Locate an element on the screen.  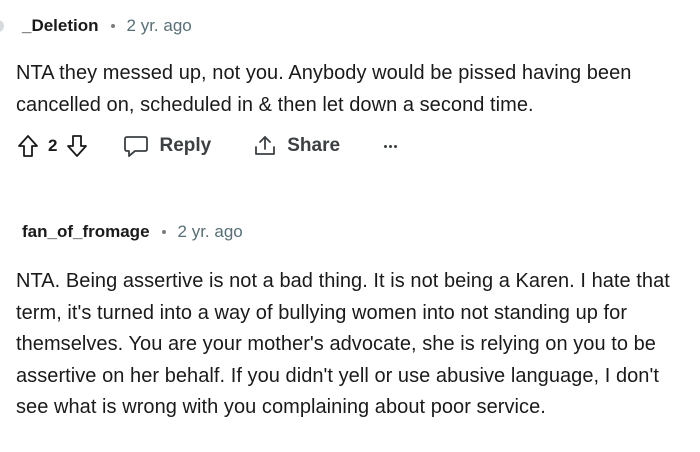
more-icon is located at coordinates (390, 146).